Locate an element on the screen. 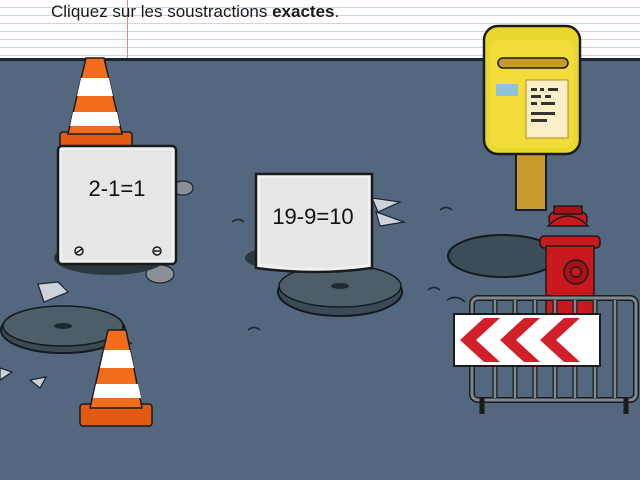  mailbox is located at coordinates (532, 117).